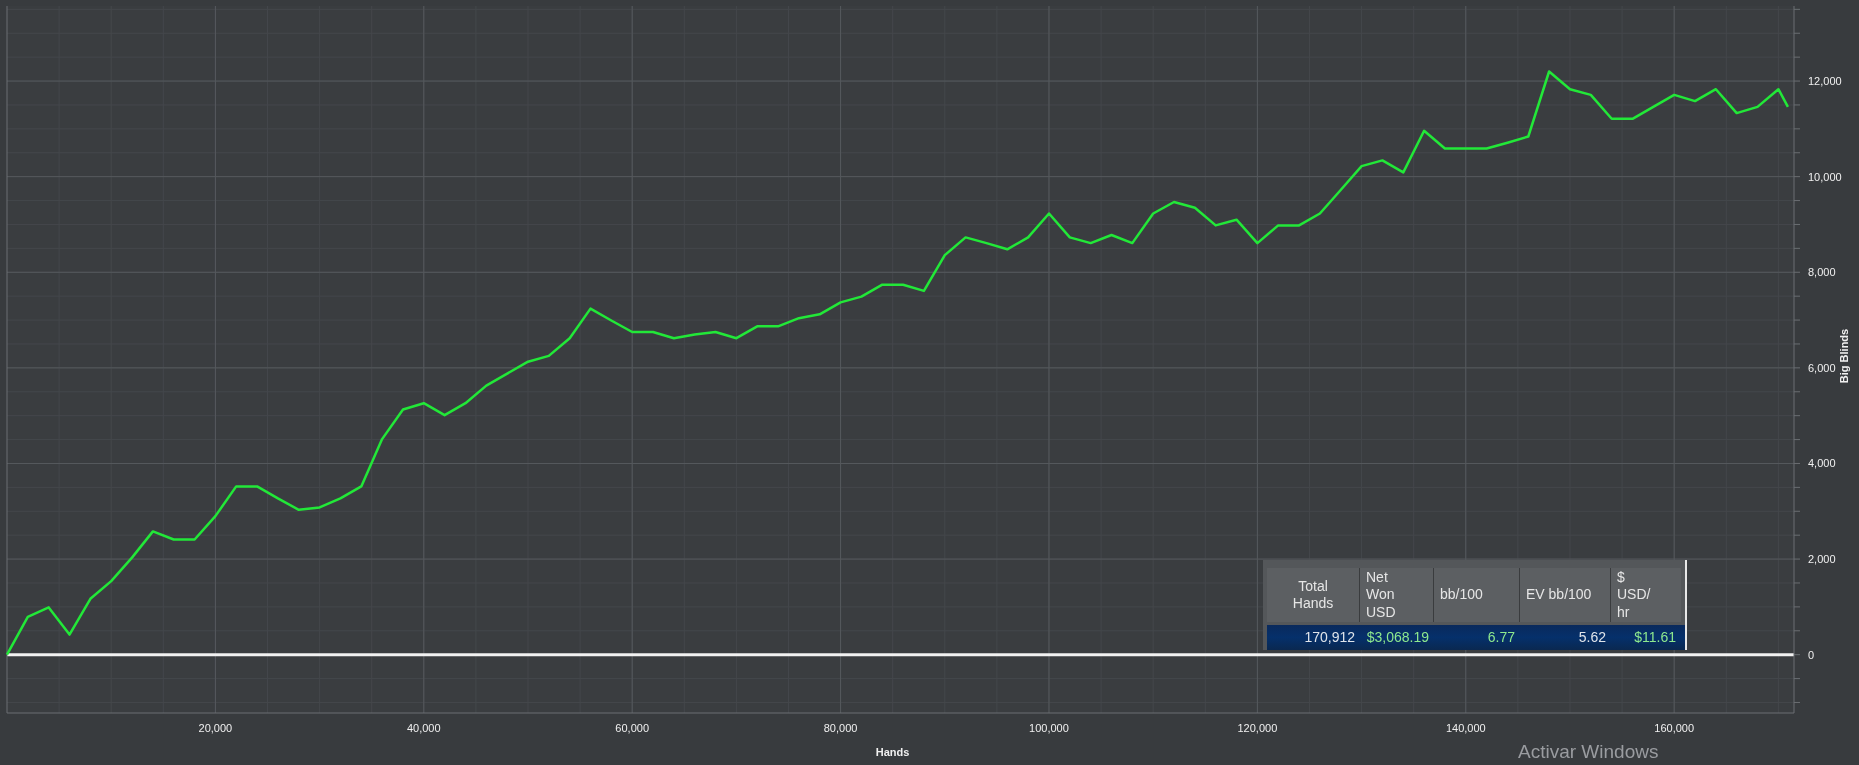 This screenshot has height=765, width=1859. I want to click on y-tick-label: 6,000, so click(1822, 367).